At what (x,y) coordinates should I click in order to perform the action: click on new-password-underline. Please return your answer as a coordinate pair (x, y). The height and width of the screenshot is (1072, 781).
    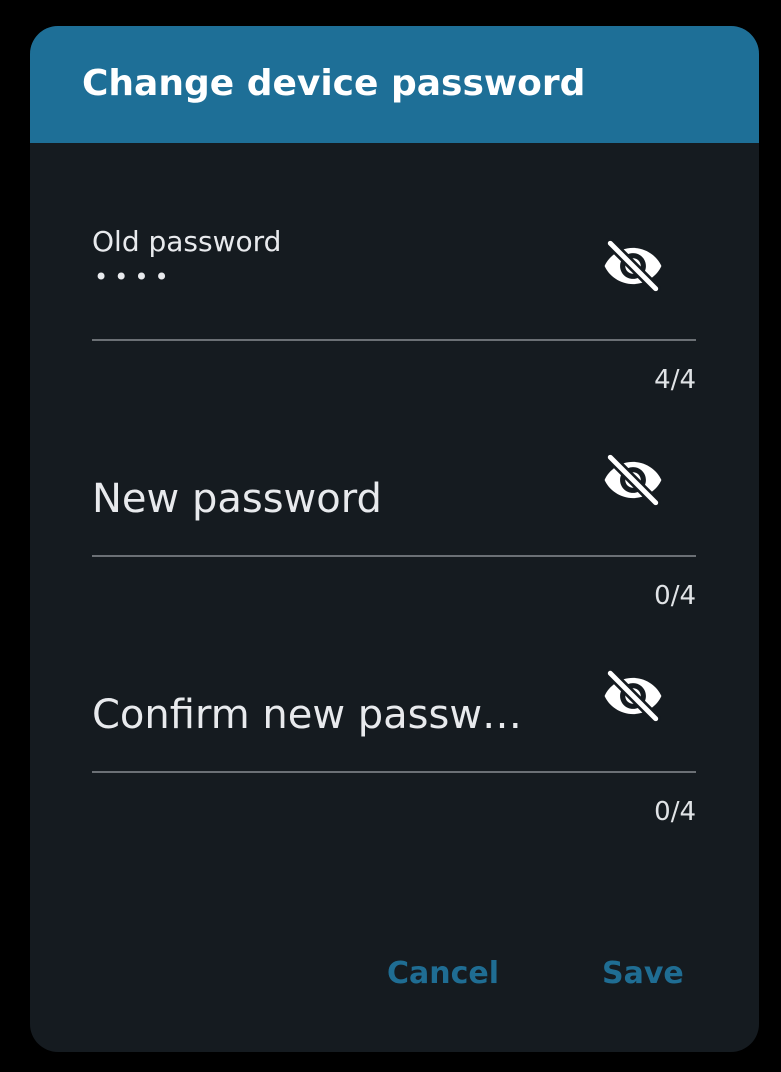
    Looking at the image, I should click on (394, 556).